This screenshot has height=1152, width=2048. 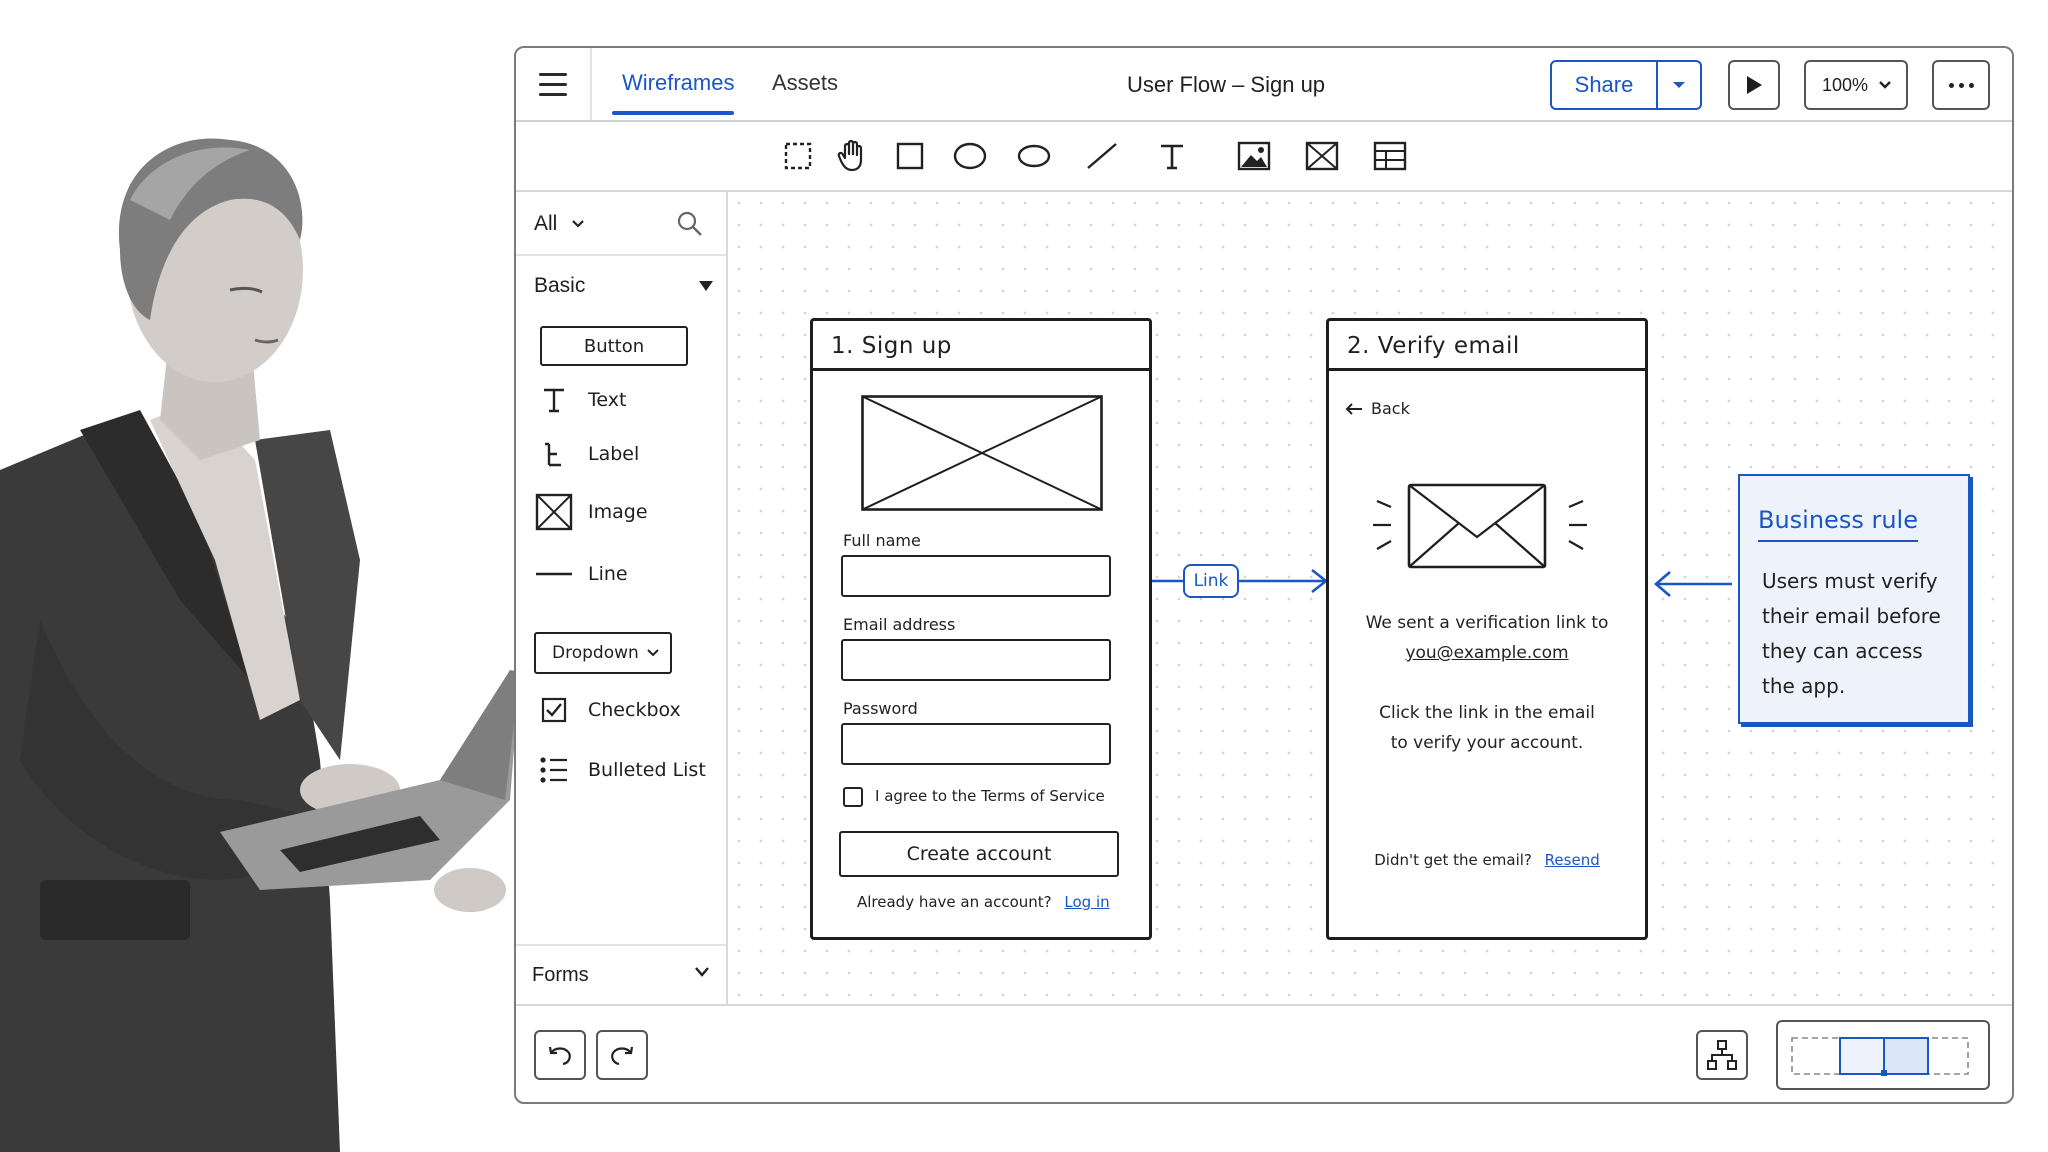 What do you see at coordinates (891, 346) in the screenshot?
I see `frame-title: 1. Sign up` at bounding box center [891, 346].